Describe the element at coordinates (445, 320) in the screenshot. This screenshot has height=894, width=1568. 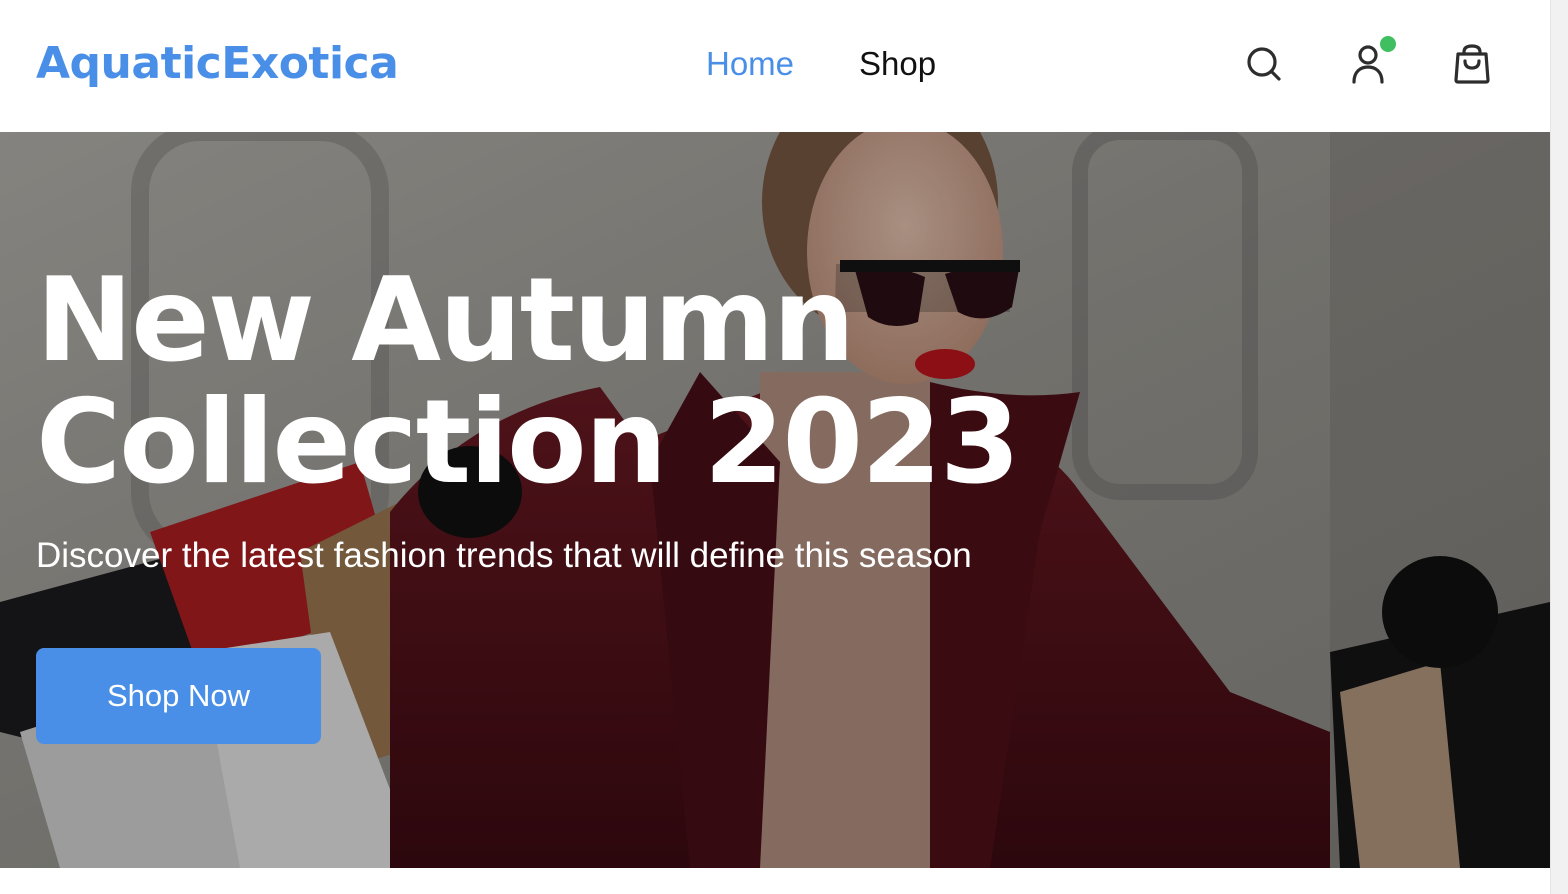
I see `hero-title-line-1: New Autumn` at that location.